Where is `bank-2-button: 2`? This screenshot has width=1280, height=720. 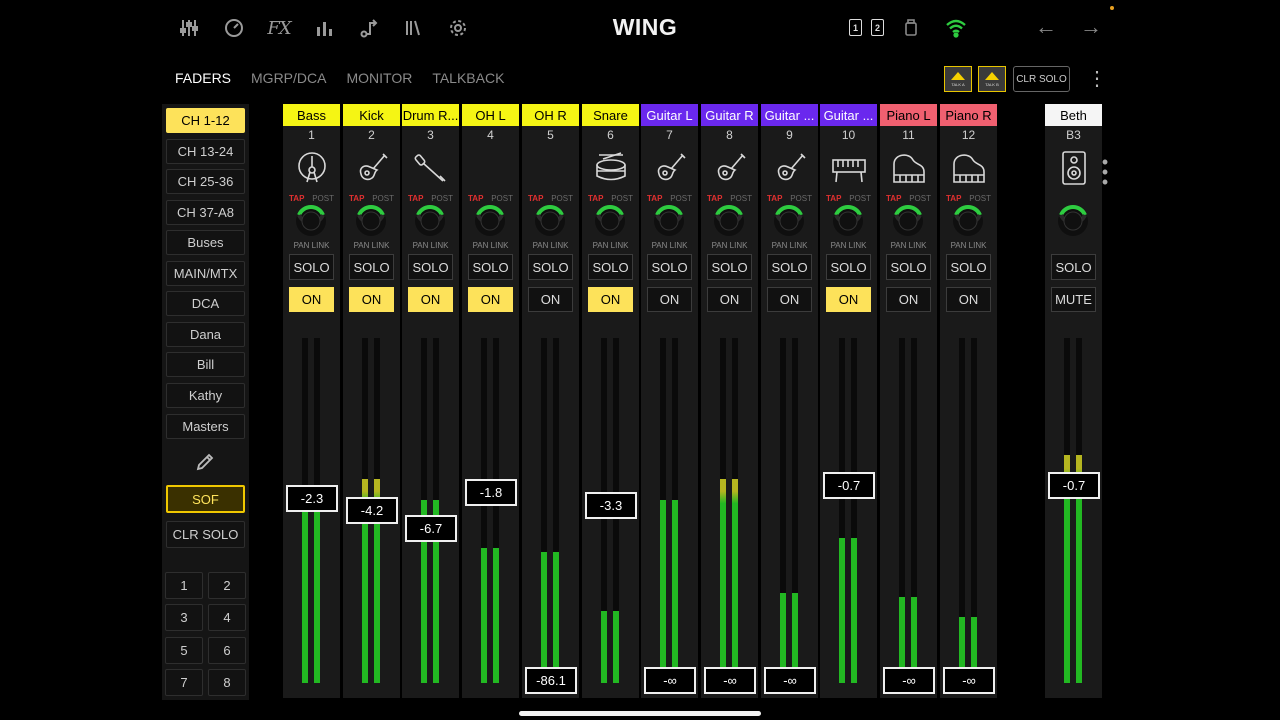
bank-2-button: 2 is located at coordinates (227, 585).